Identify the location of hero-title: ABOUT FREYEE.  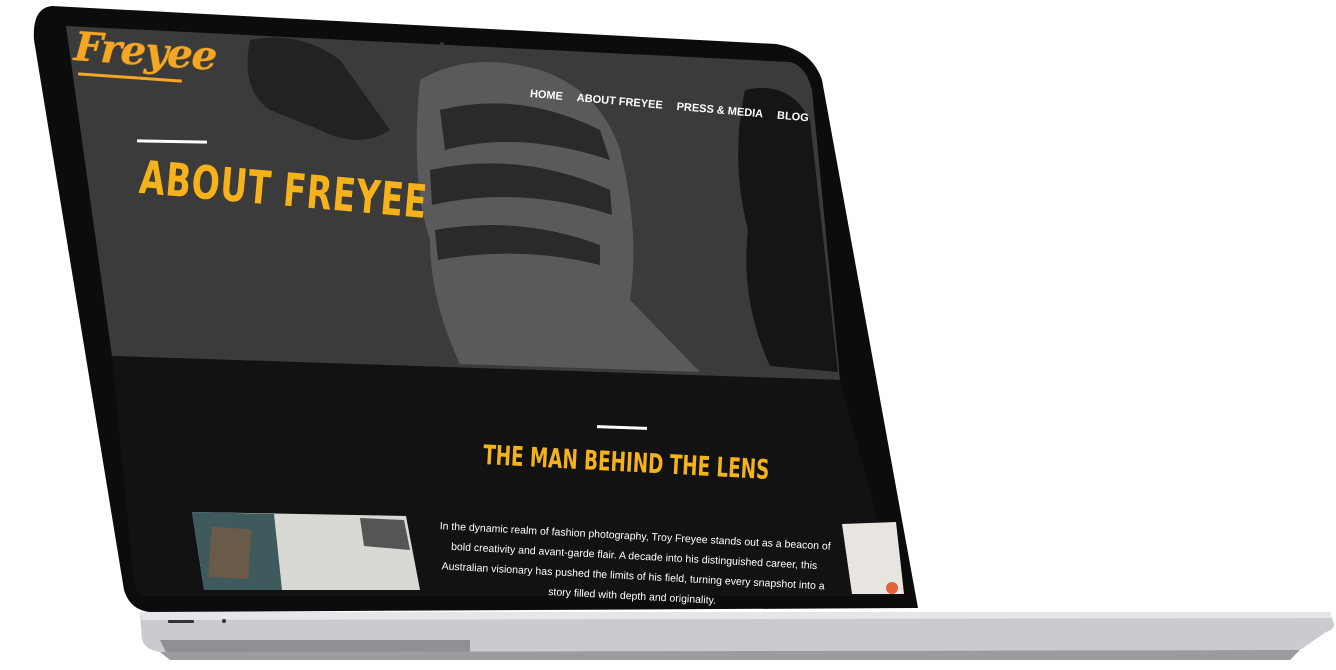
(283, 189).